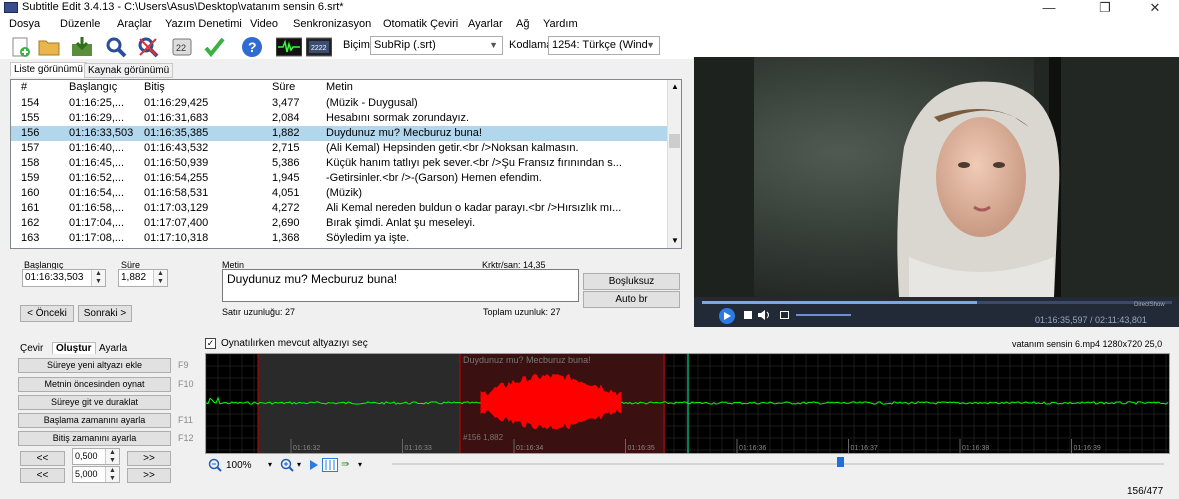  What do you see at coordinates (48, 69) in the screenshot?
I see `tab-list-view: Liste görünümü` at bounding box center [48, 69].